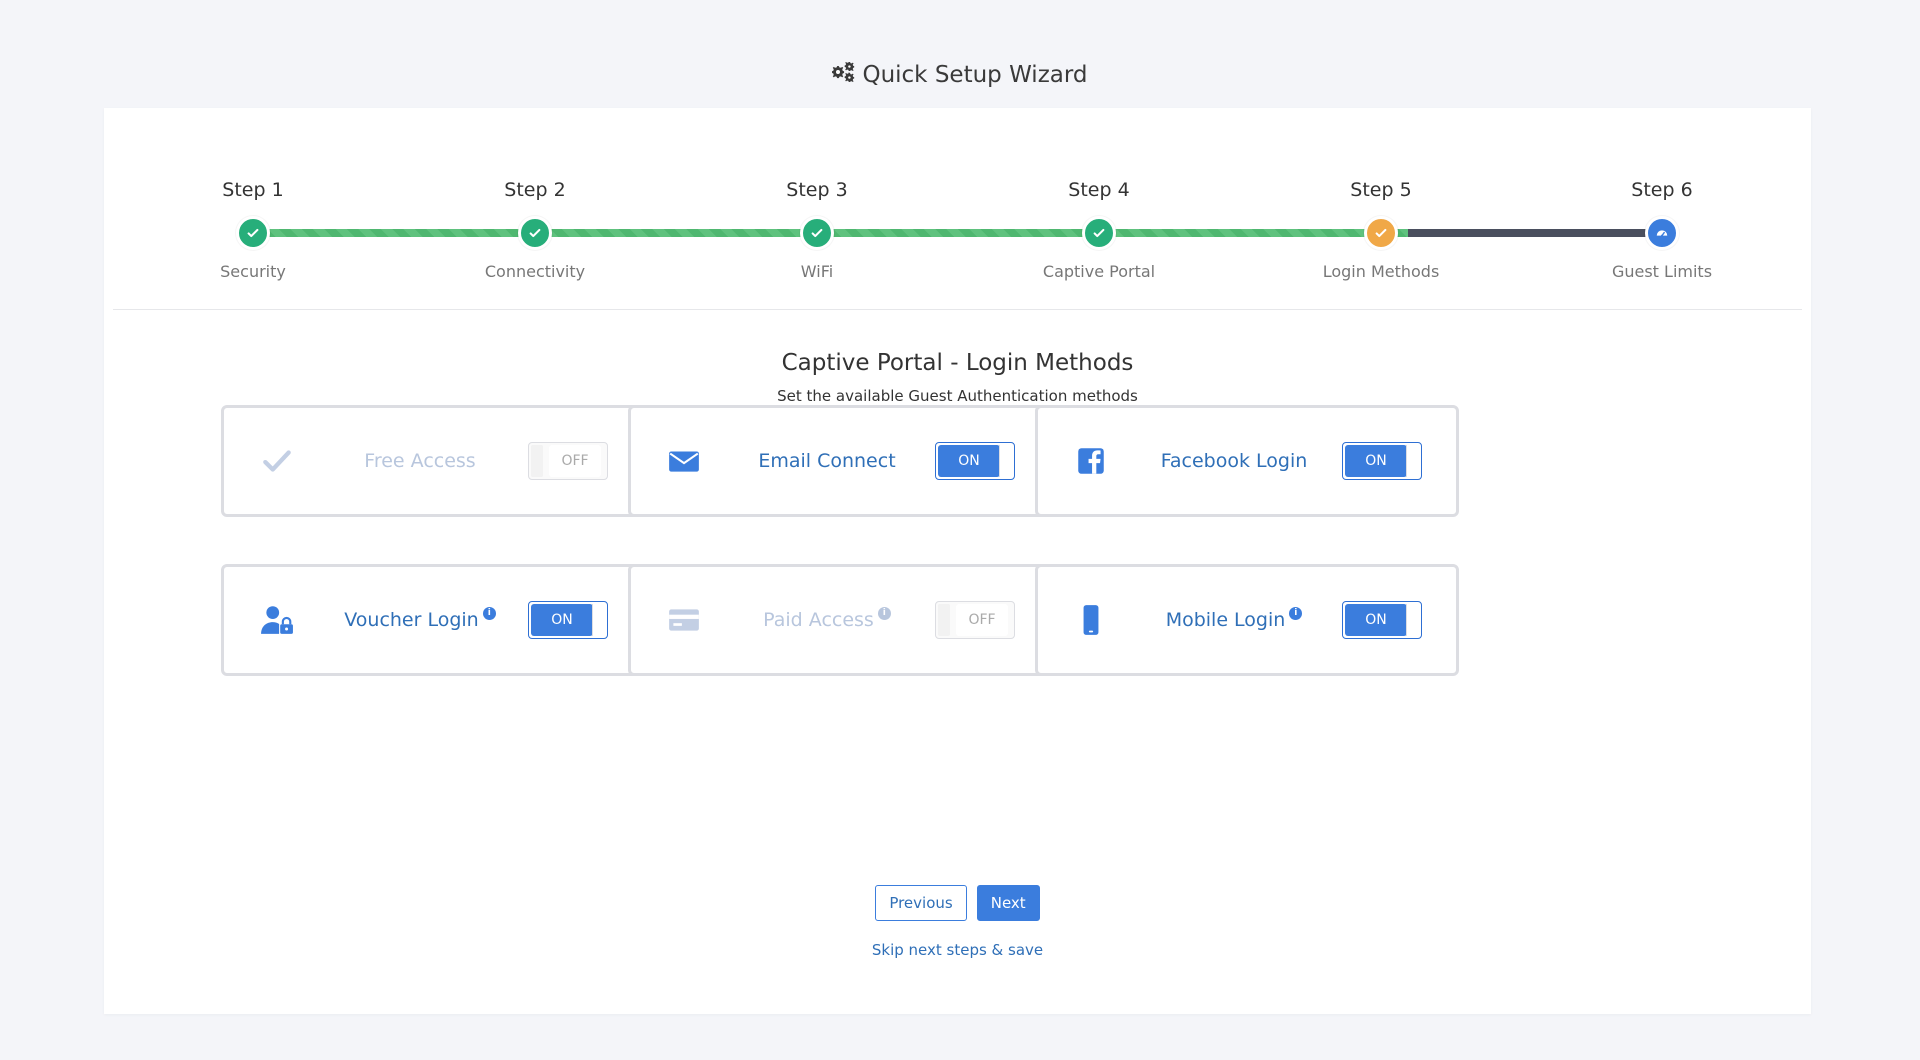 This screenshot has height=1060, width=1920. I want to click on mobile-login-toggle: ON, so click(1382, 620).